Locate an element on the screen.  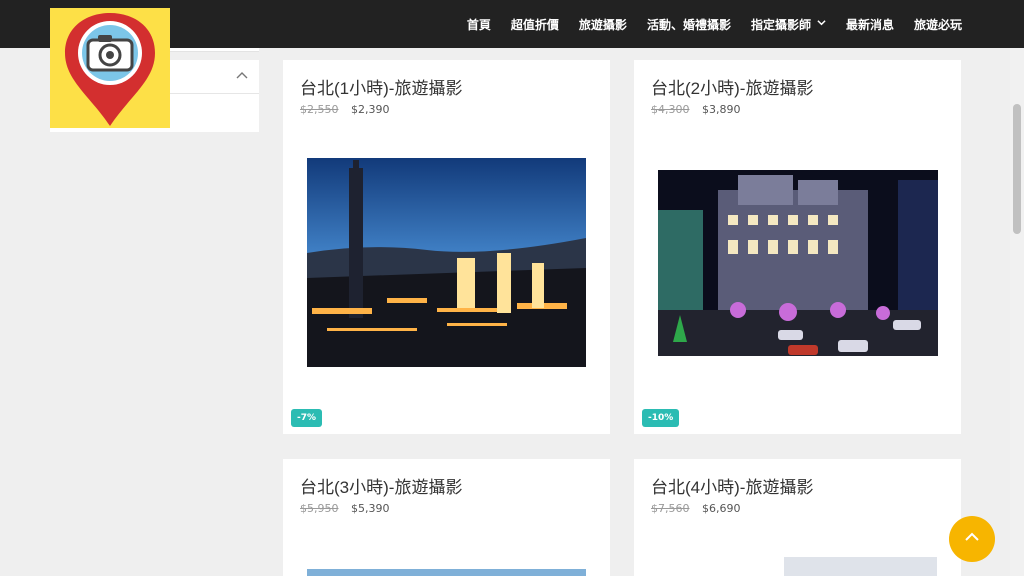
back-to-top-button is located at coordinates (972, 539).